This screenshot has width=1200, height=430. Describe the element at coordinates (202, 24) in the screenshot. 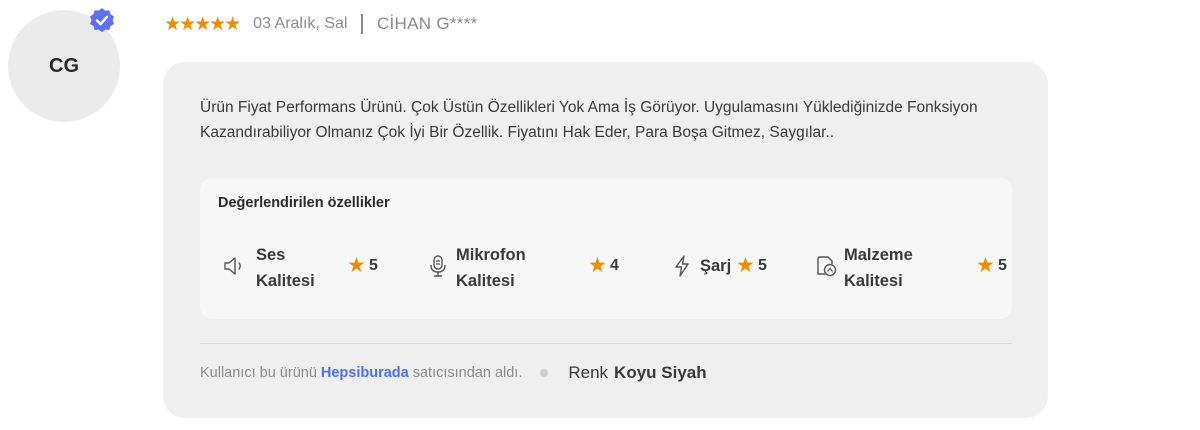

I see `rating-stars: ★★★★★` at that location.